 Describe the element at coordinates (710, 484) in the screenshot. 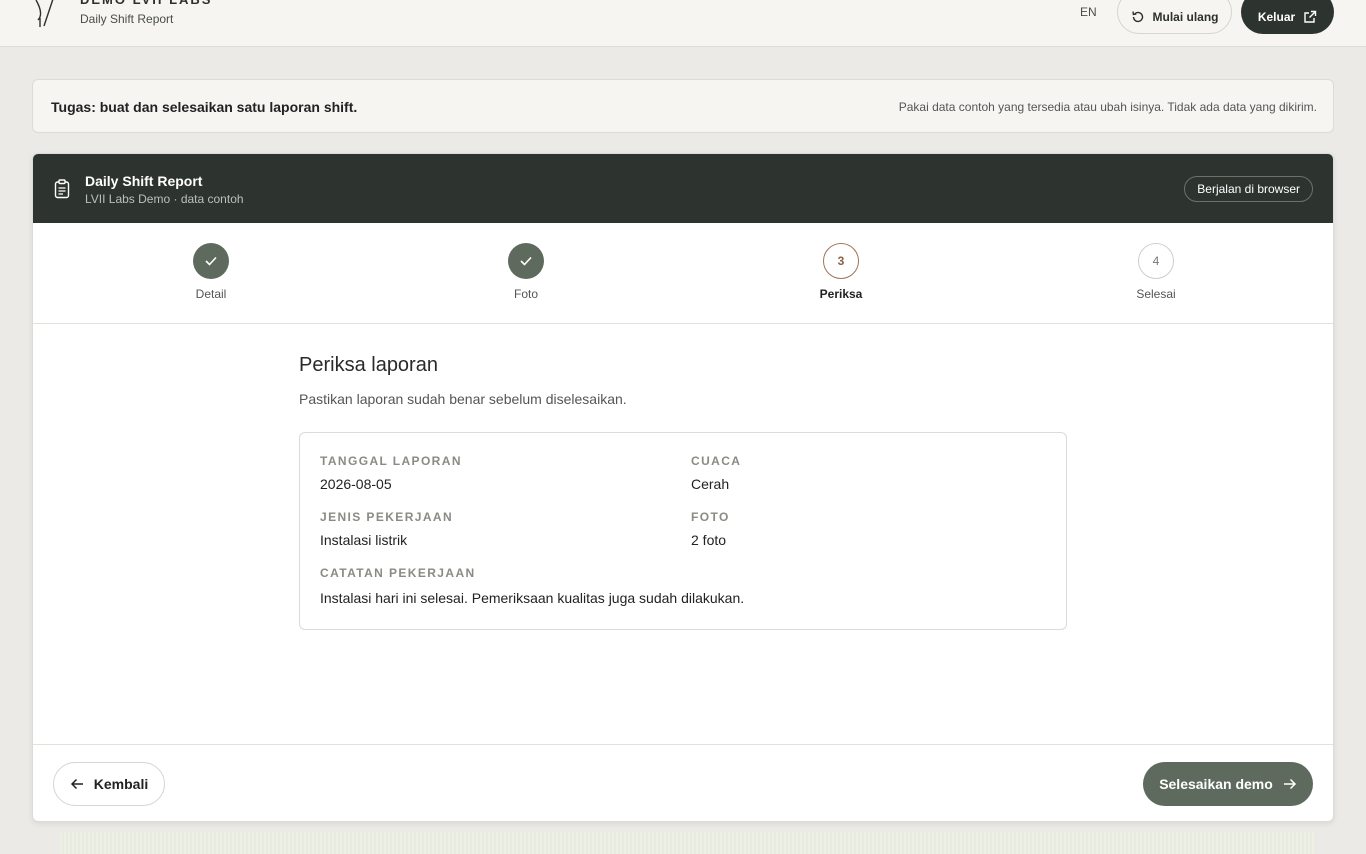

I see `field-value: Cerah` at that location.